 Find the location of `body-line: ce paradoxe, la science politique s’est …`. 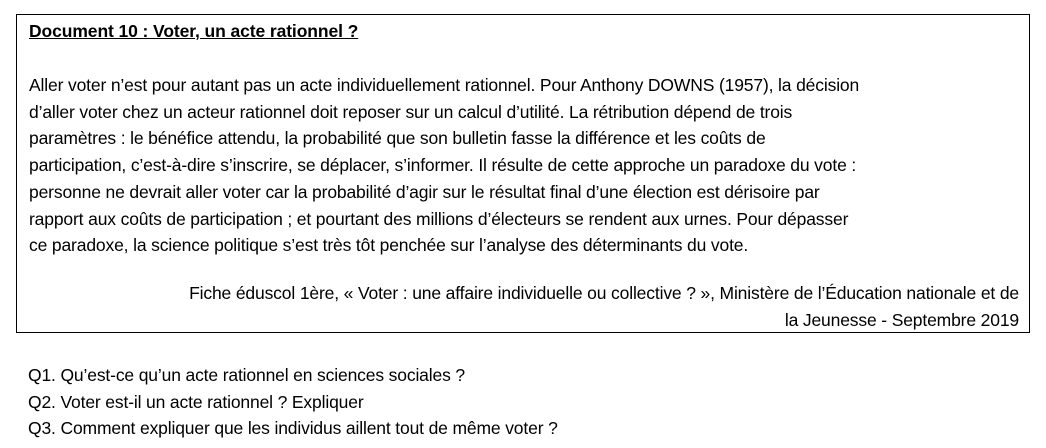

body-line: ce paradoxe, la science politique s’est … is located at coordinates (389, 245).